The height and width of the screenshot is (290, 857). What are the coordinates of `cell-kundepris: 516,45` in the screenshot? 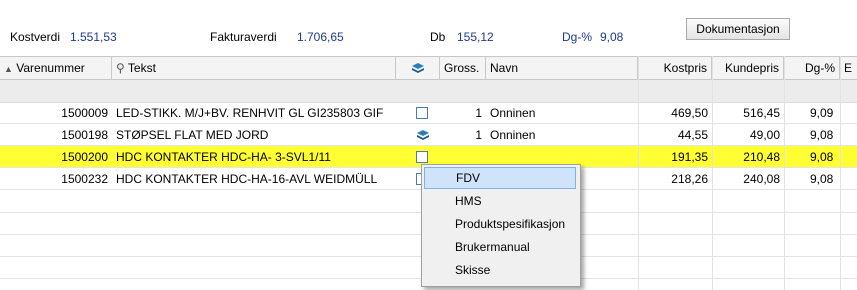 It's located at (761, 113).